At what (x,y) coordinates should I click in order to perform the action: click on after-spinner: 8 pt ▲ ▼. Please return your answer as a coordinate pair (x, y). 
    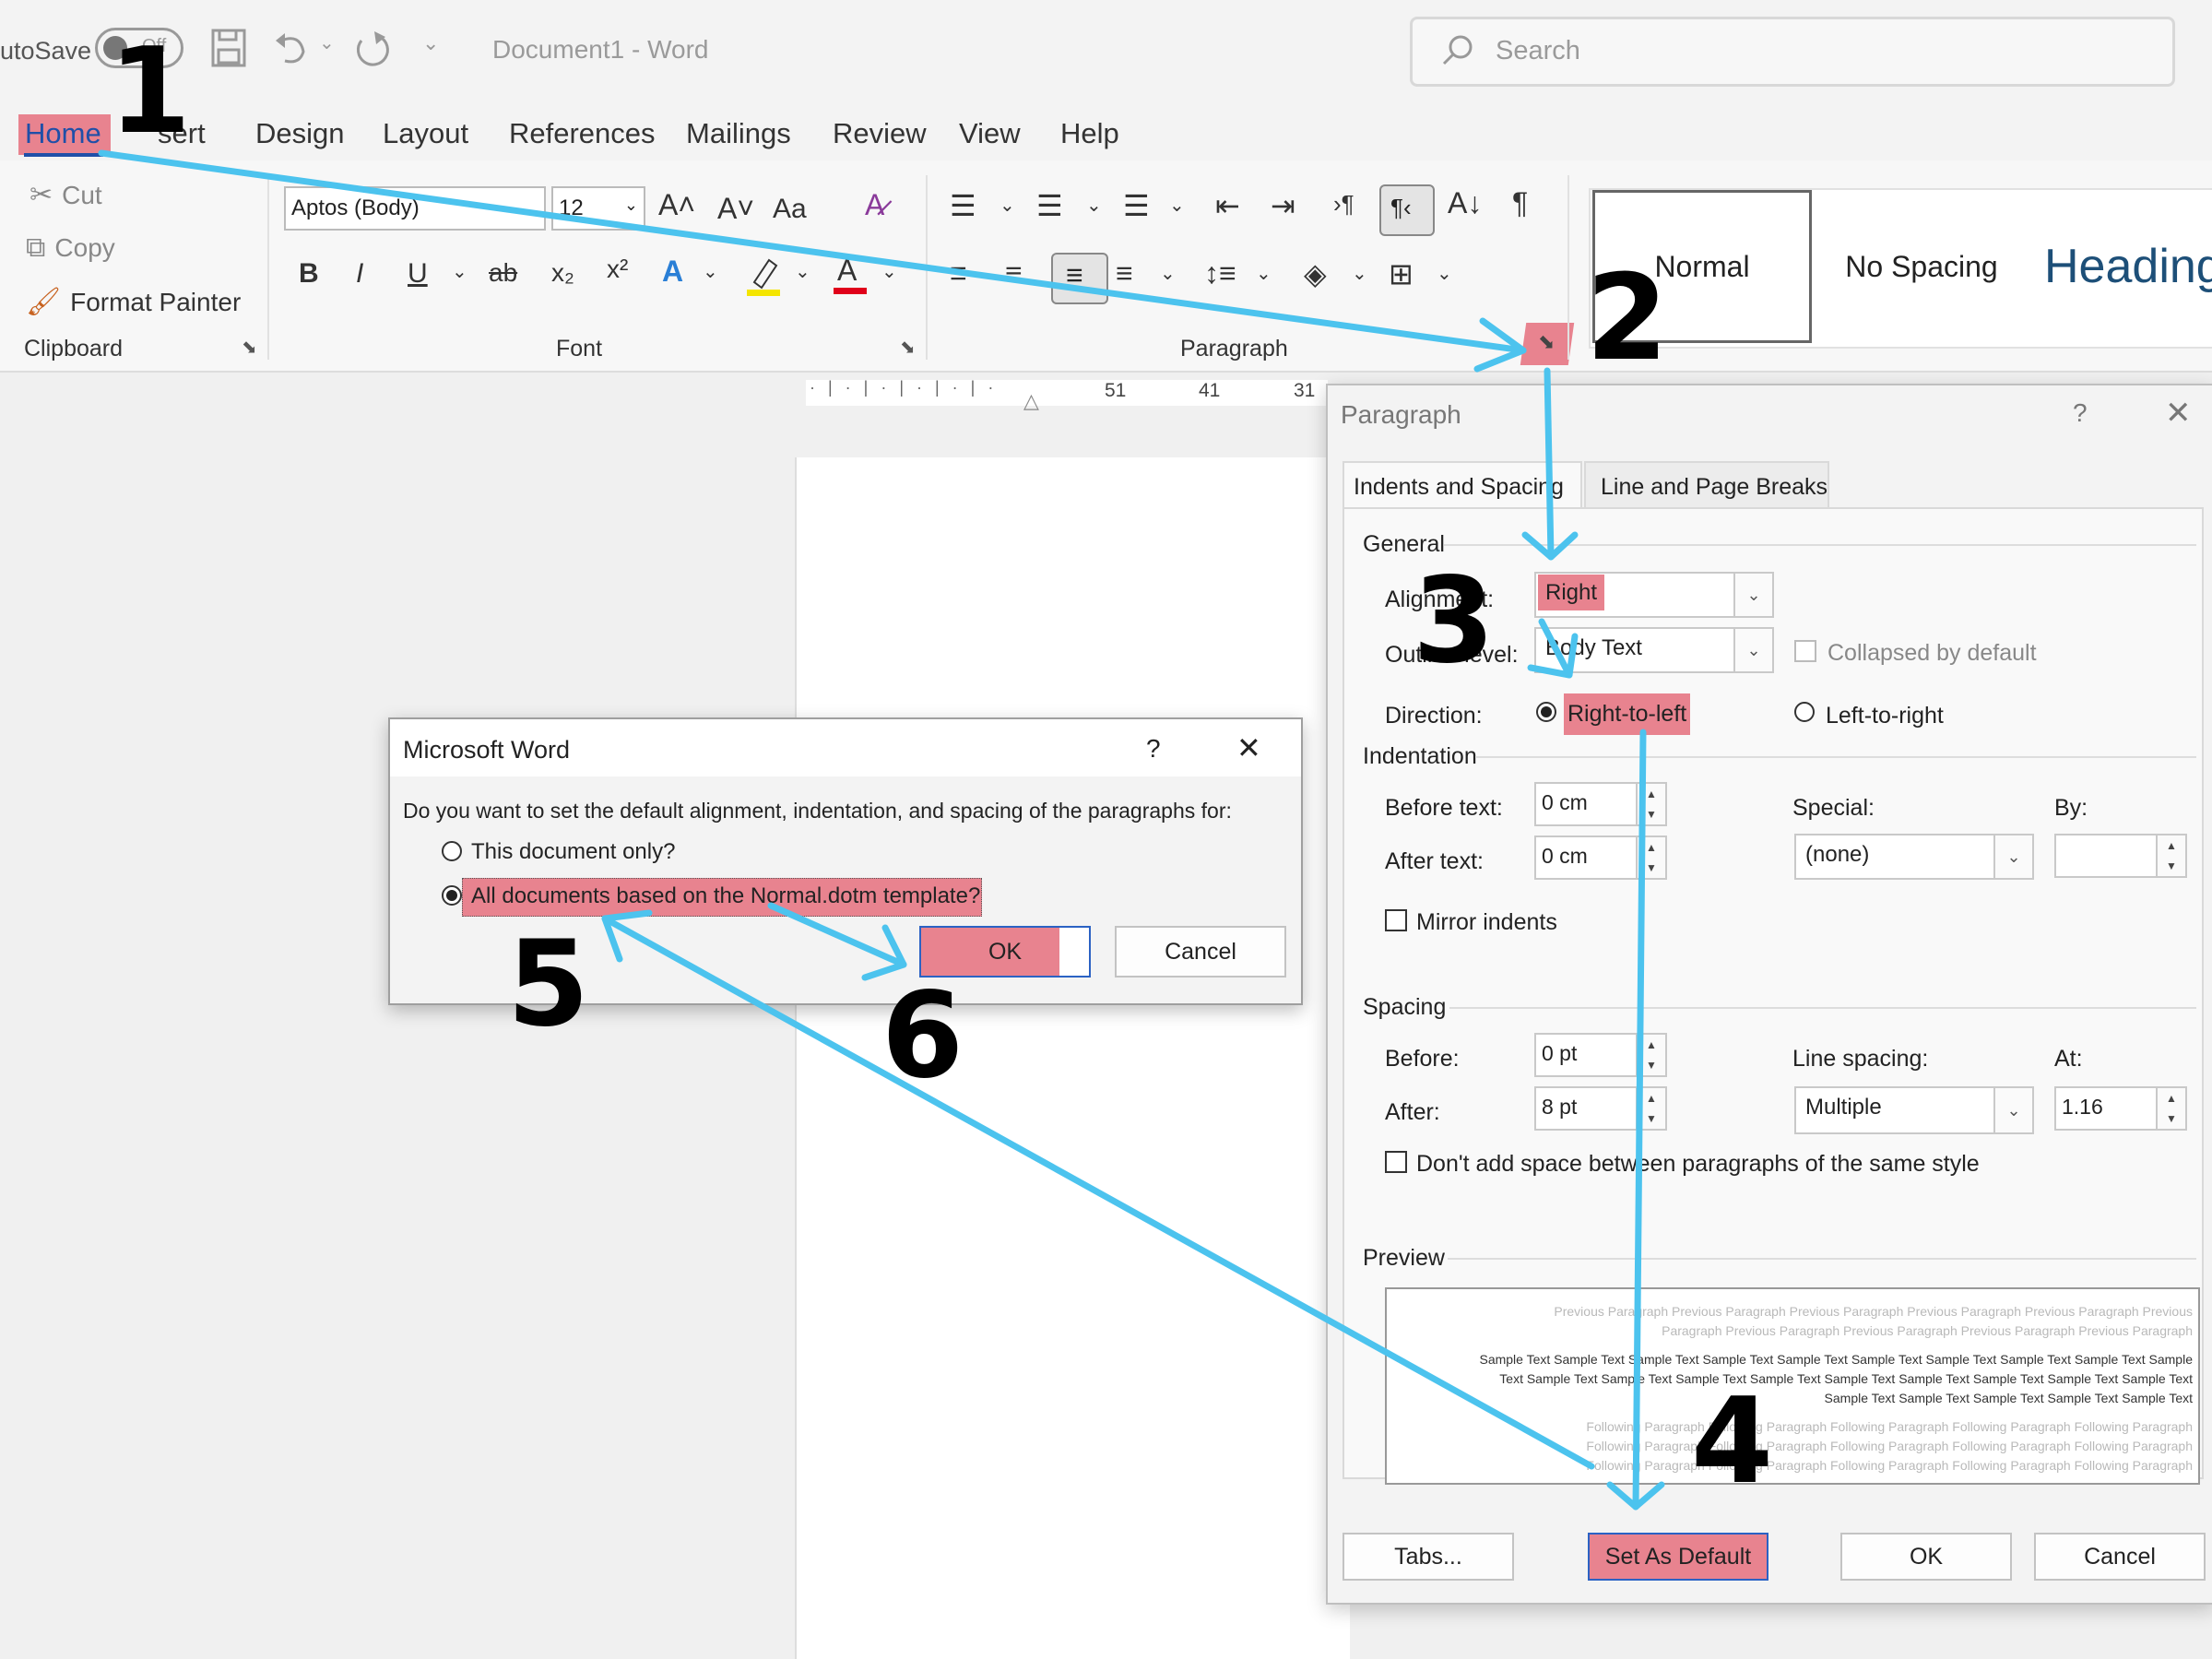
    Looking at the image, I should click on (1601, 1109).